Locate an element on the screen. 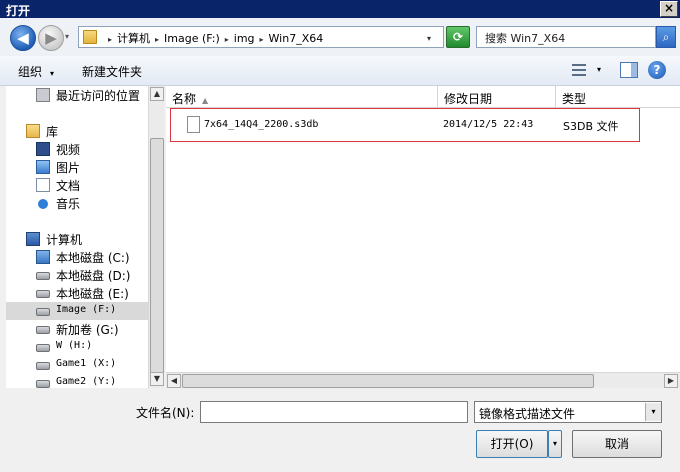 The image size is (680, 472). scroll-right-button: ▶ is located at coordinates (671, 381).